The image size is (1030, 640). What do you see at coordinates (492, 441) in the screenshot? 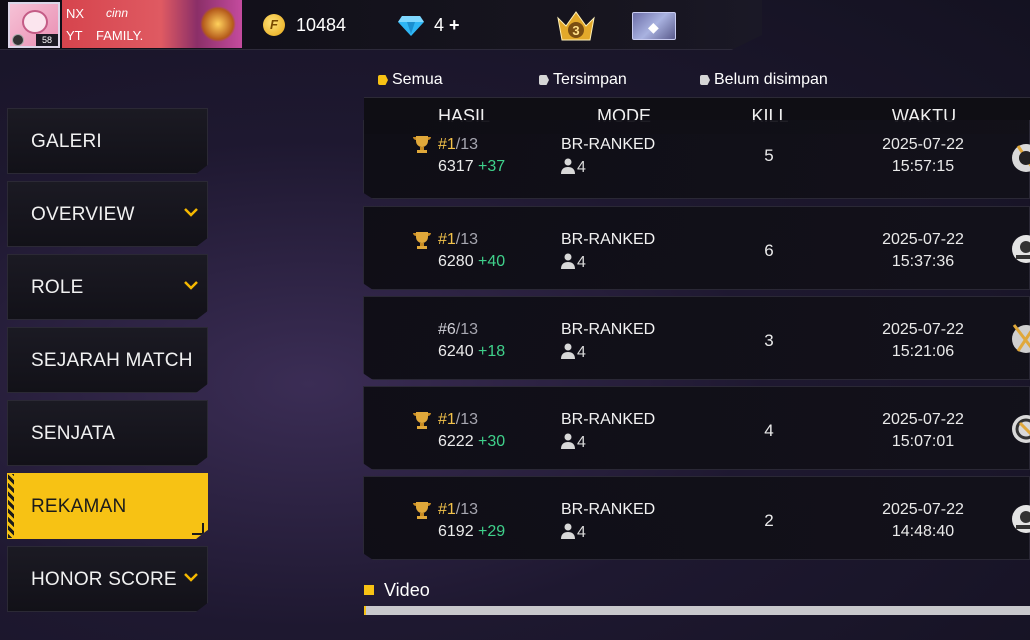
I see `points-gain: +30` at bounding box center [492, 441].